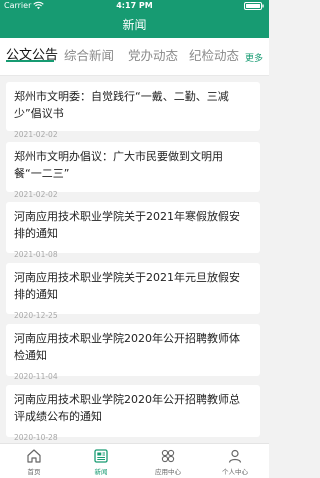 The height and width of the screenshot is (478, 320). I want to click on category-tabs: 公文公告 综合新闻 党办动态 纪检动态 更多, so click(134, 57).